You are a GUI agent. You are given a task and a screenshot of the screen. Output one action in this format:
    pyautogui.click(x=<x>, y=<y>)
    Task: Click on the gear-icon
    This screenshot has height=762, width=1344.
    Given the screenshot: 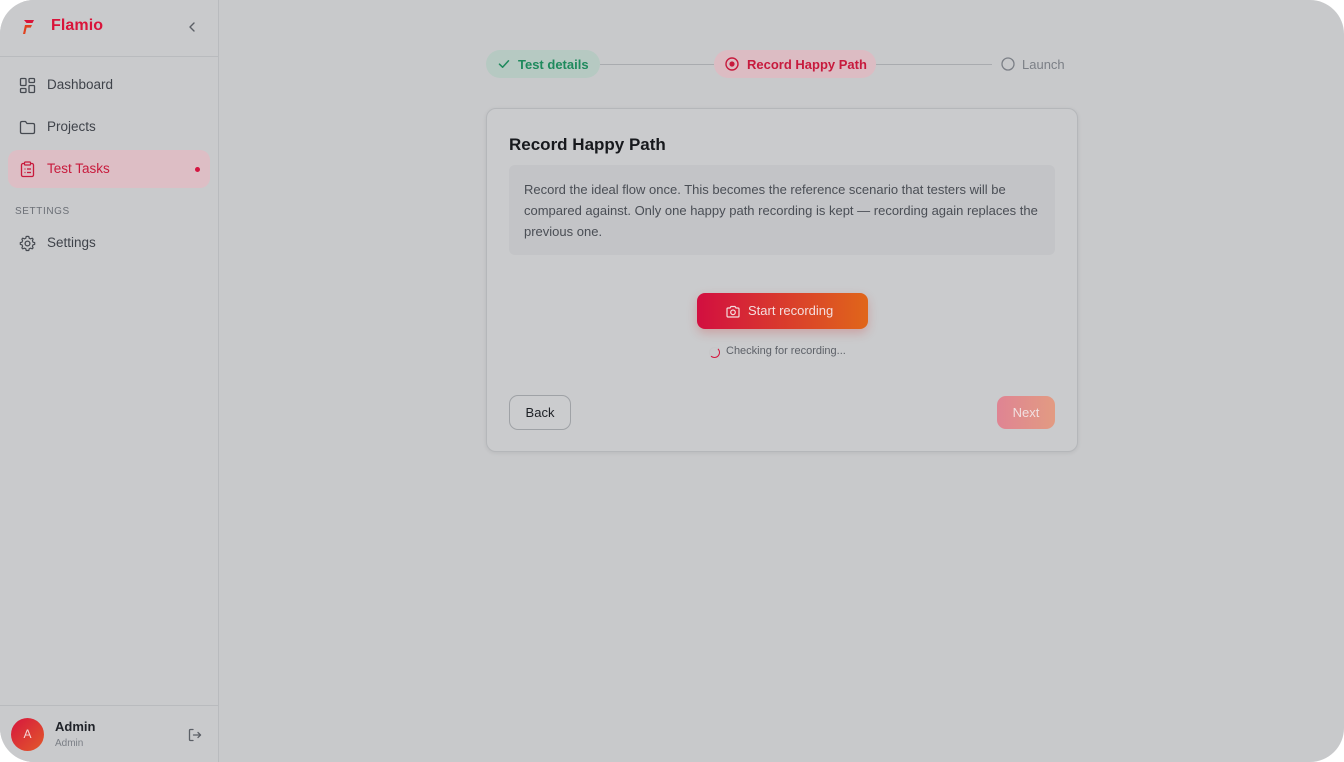 What is the action you would take?
    pyautogui.click(x=27, y=243)
    